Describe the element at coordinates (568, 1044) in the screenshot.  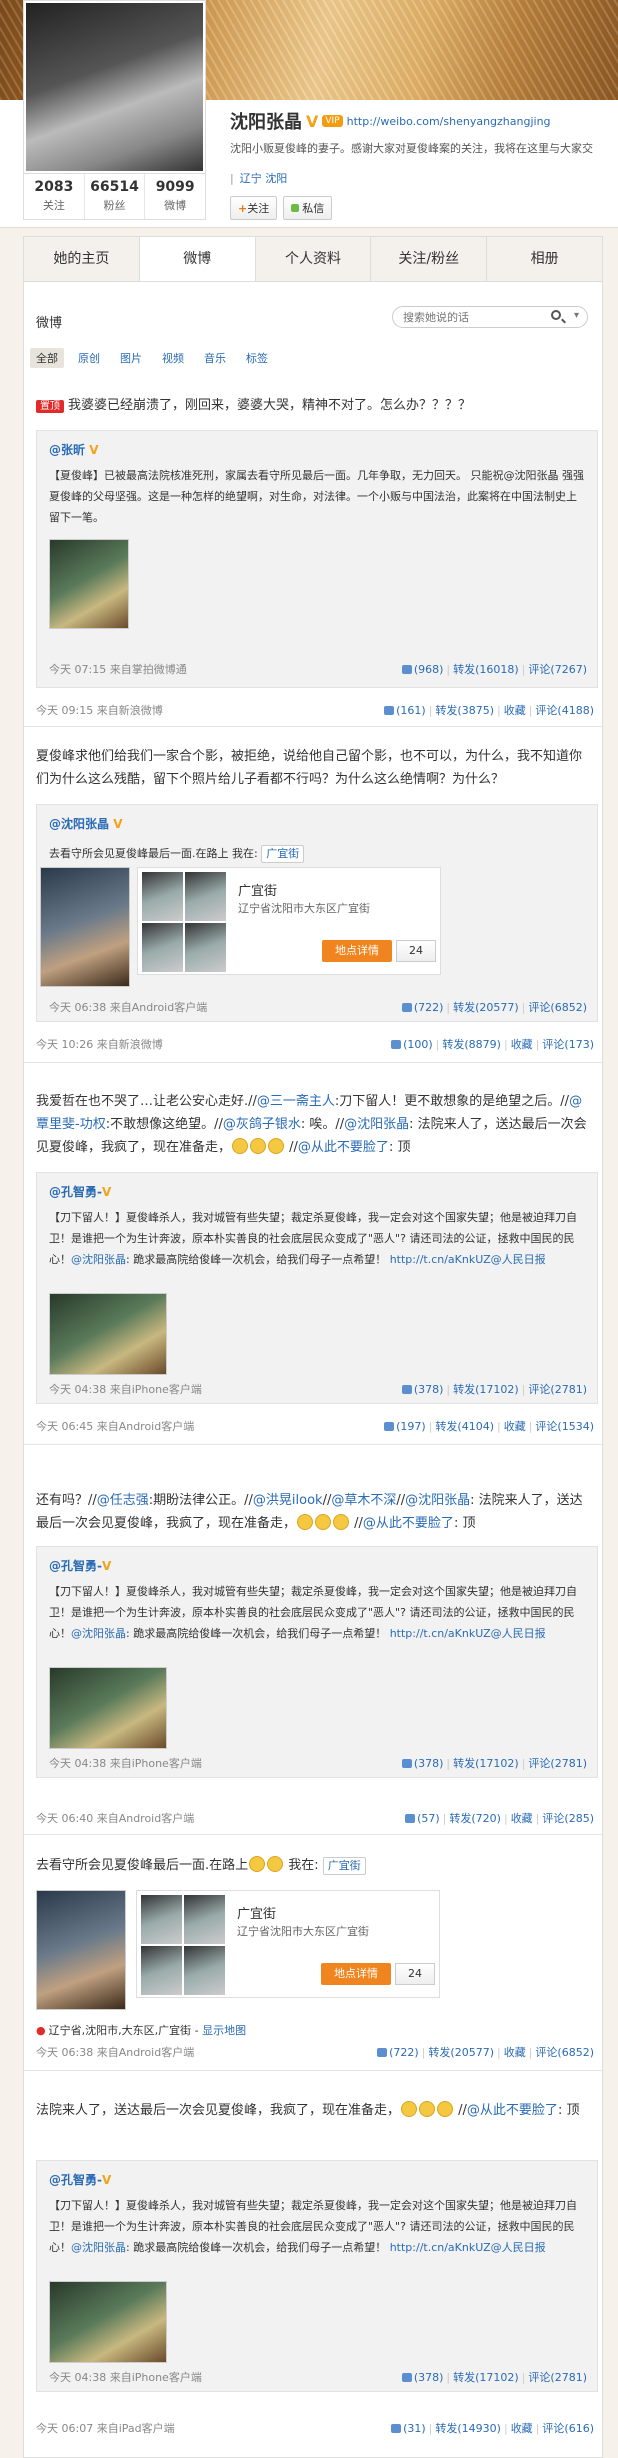
I see `comment-button: 评论(173)` at that location.